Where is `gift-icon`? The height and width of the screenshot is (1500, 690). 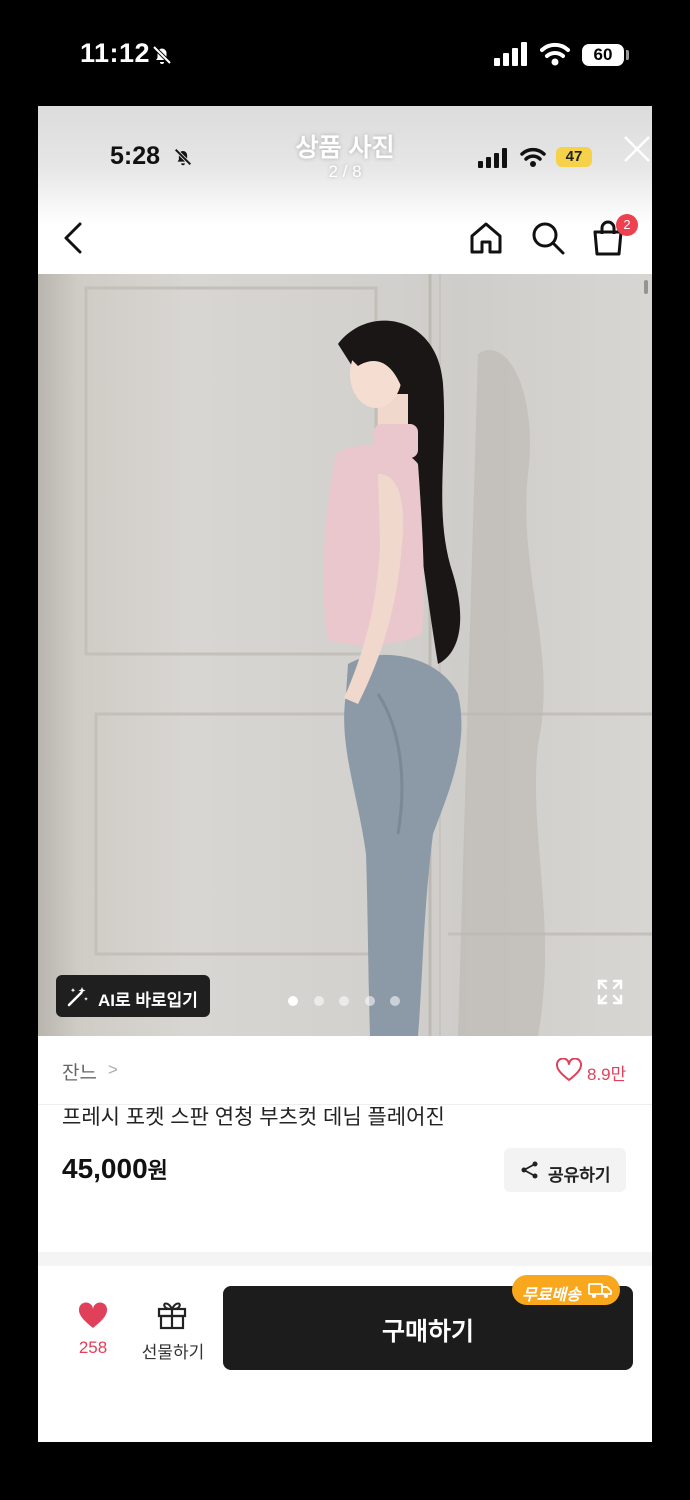 gift-icon is located at coordinates (172, 1314).